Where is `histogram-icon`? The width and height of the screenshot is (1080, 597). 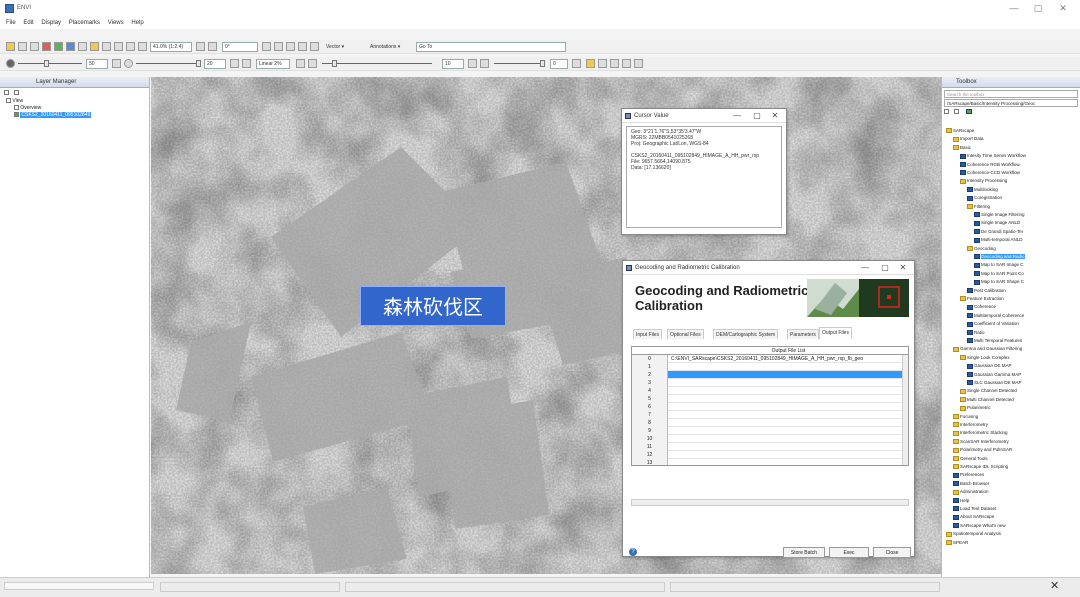 histogram-icon is located at coordinates (246, 63).